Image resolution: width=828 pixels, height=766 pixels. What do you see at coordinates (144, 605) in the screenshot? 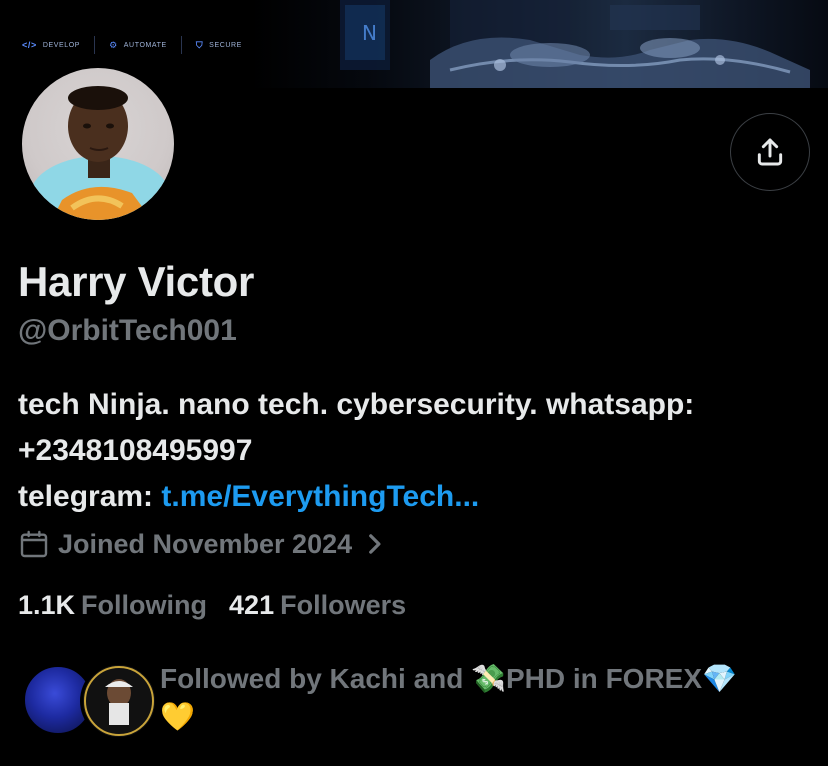
I see `following-label: Following` at bounding box center [144, 605].